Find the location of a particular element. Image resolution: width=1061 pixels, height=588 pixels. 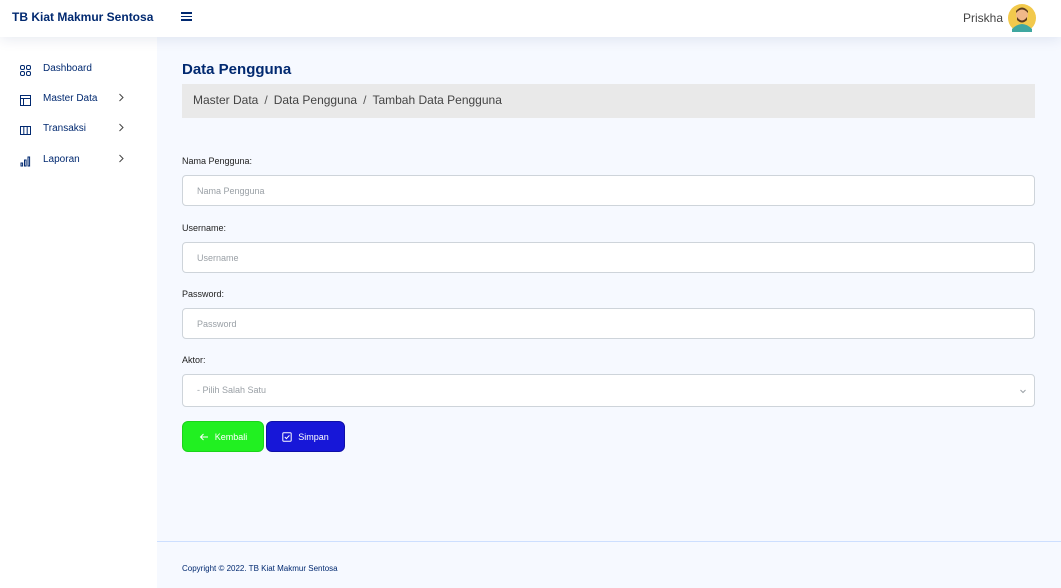

avatar is located at coordinates (1022, 18).